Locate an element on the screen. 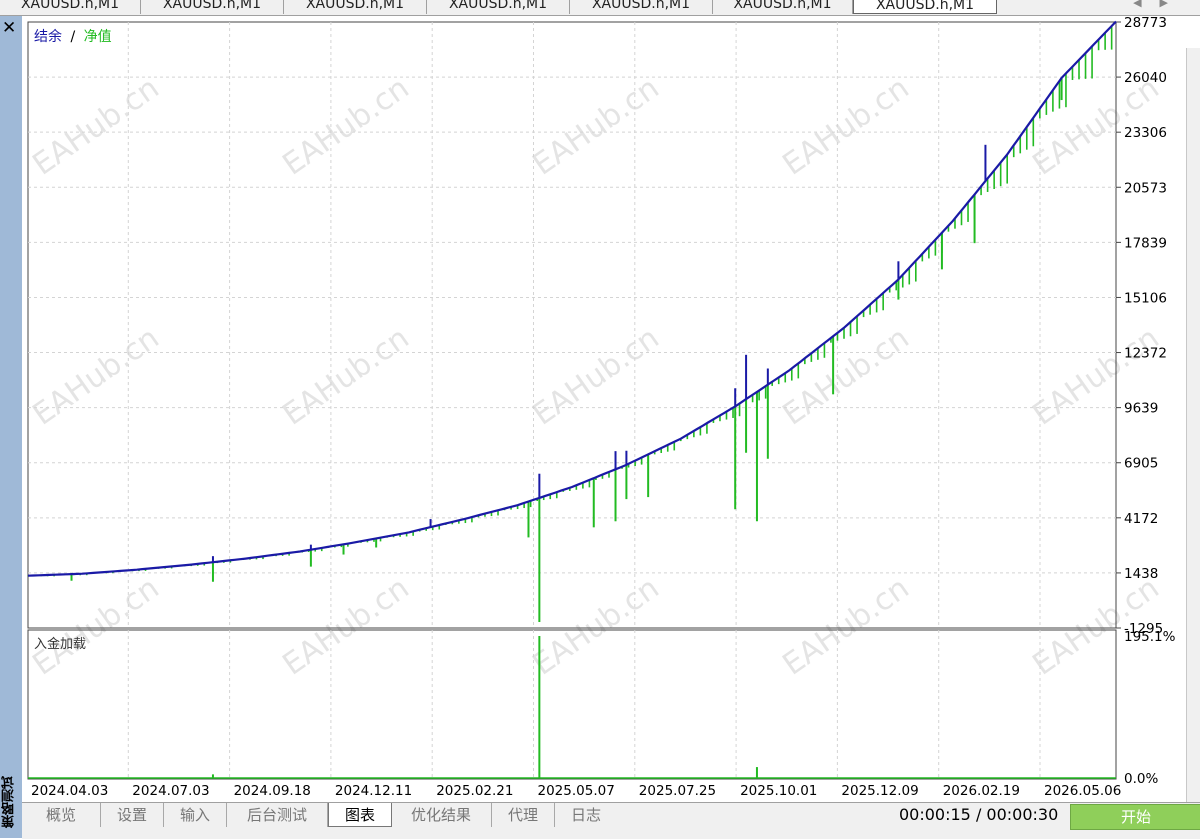  deposit-y-tick-label: 195.1% is located at coordinates (1150, 637).